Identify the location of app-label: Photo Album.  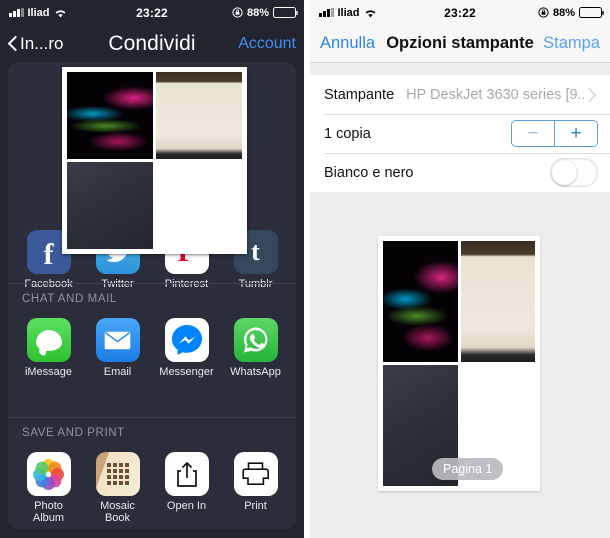
(48, 512).